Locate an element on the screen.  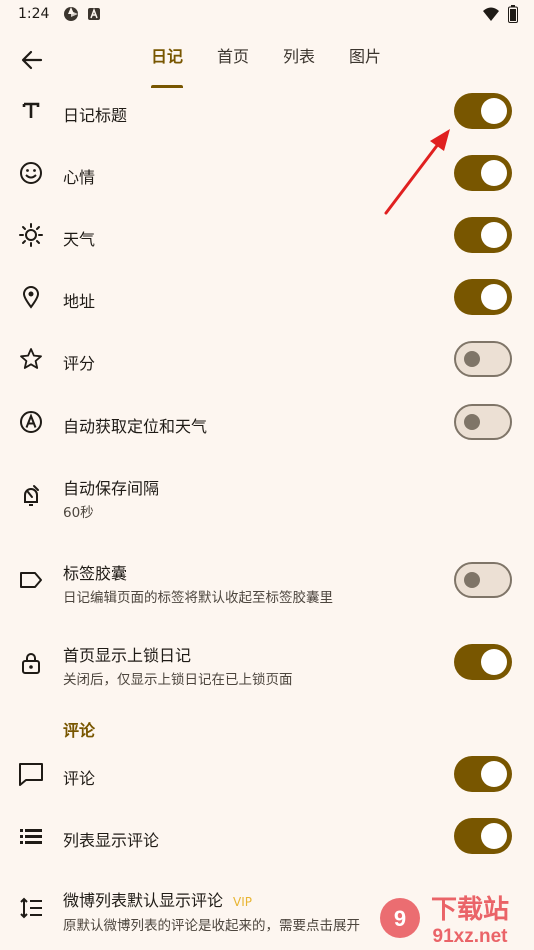
mood-toggle is located at coordinates (483, 173).